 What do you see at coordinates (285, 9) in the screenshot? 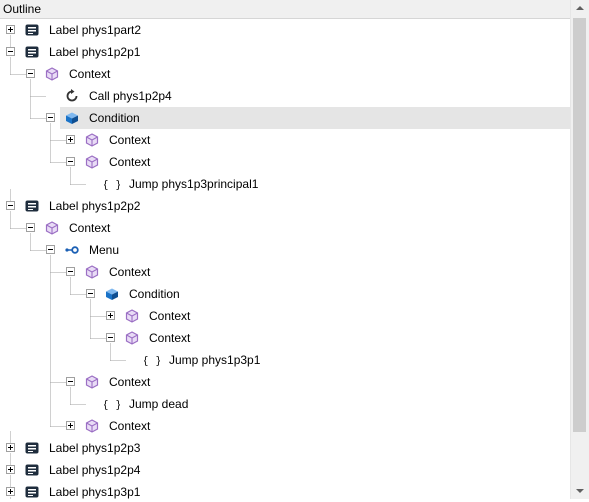
I see `outline-panel-header: Outline` at bounding box center [285, 9].